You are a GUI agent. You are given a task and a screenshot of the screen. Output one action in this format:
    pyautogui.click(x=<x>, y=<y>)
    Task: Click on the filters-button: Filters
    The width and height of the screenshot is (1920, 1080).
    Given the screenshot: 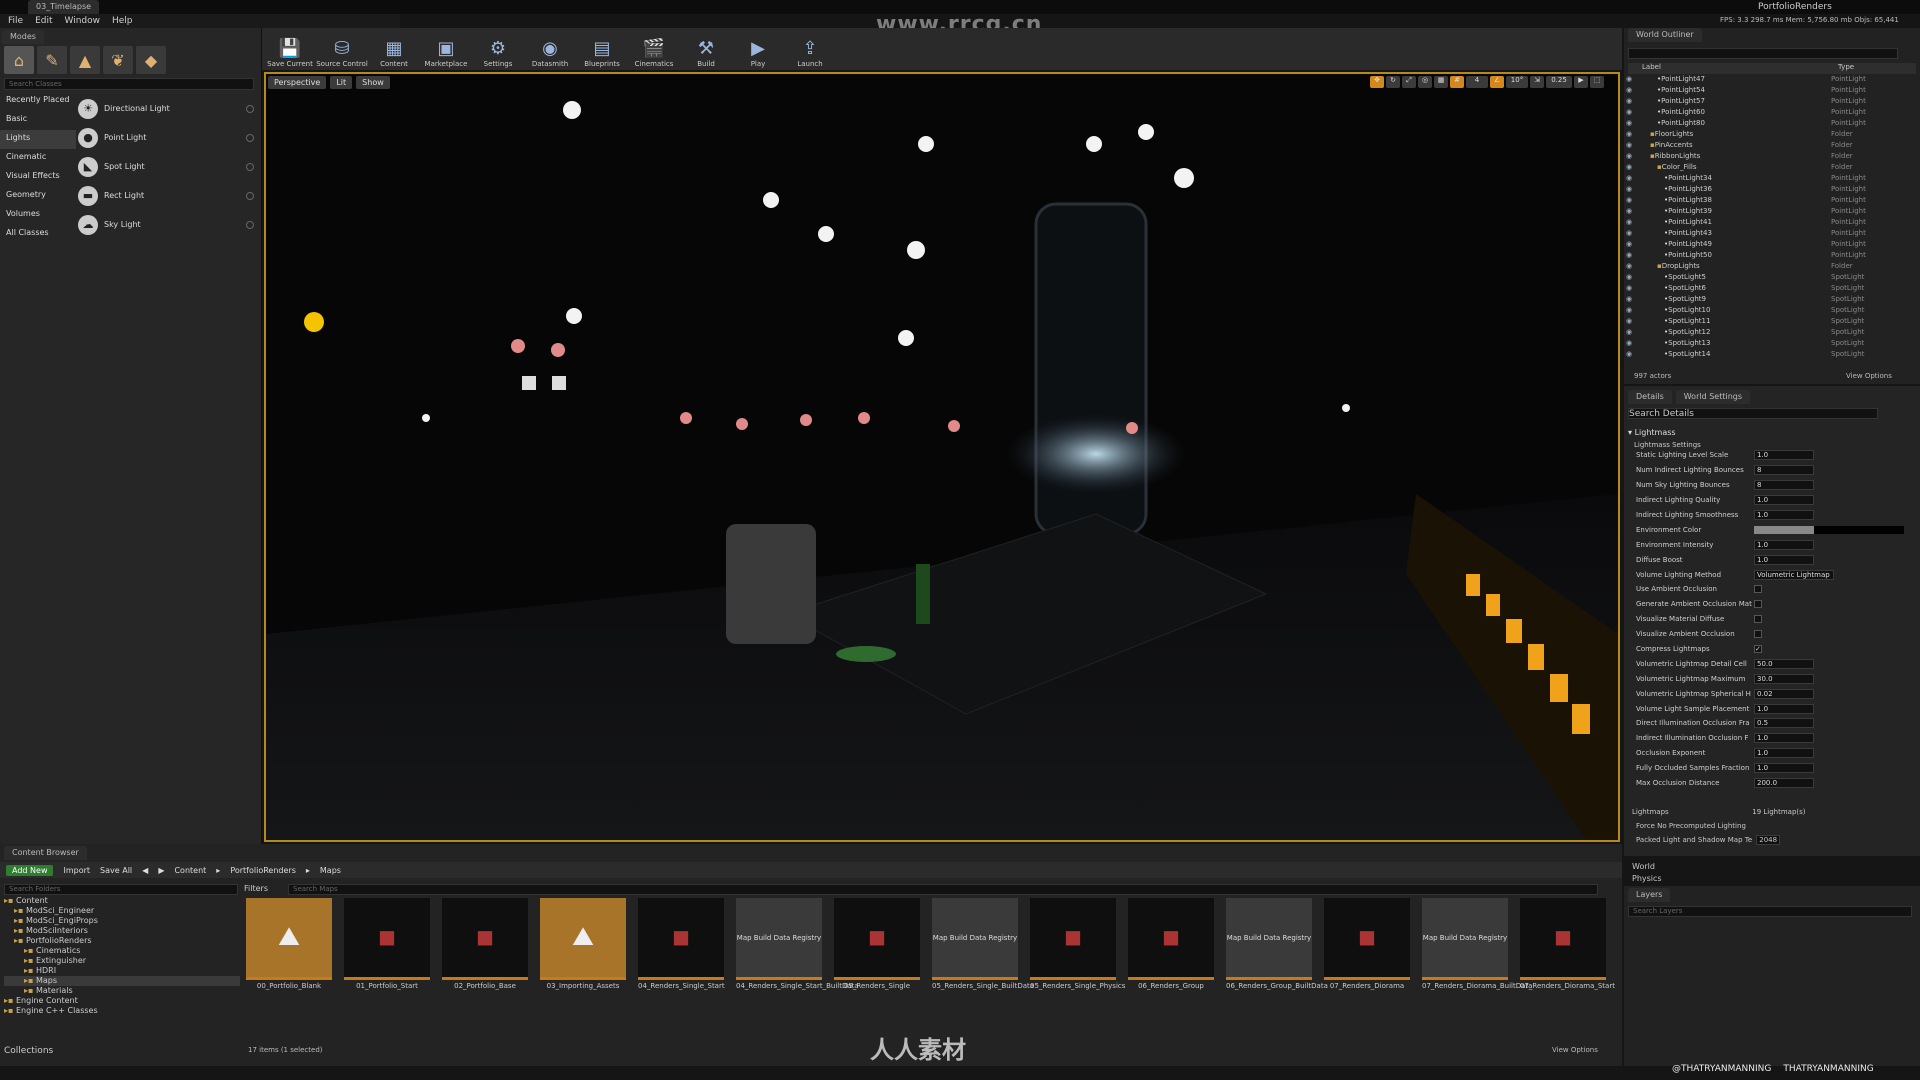 What is the action you would take?
    pyautogui.click(x=256, y=888)
    